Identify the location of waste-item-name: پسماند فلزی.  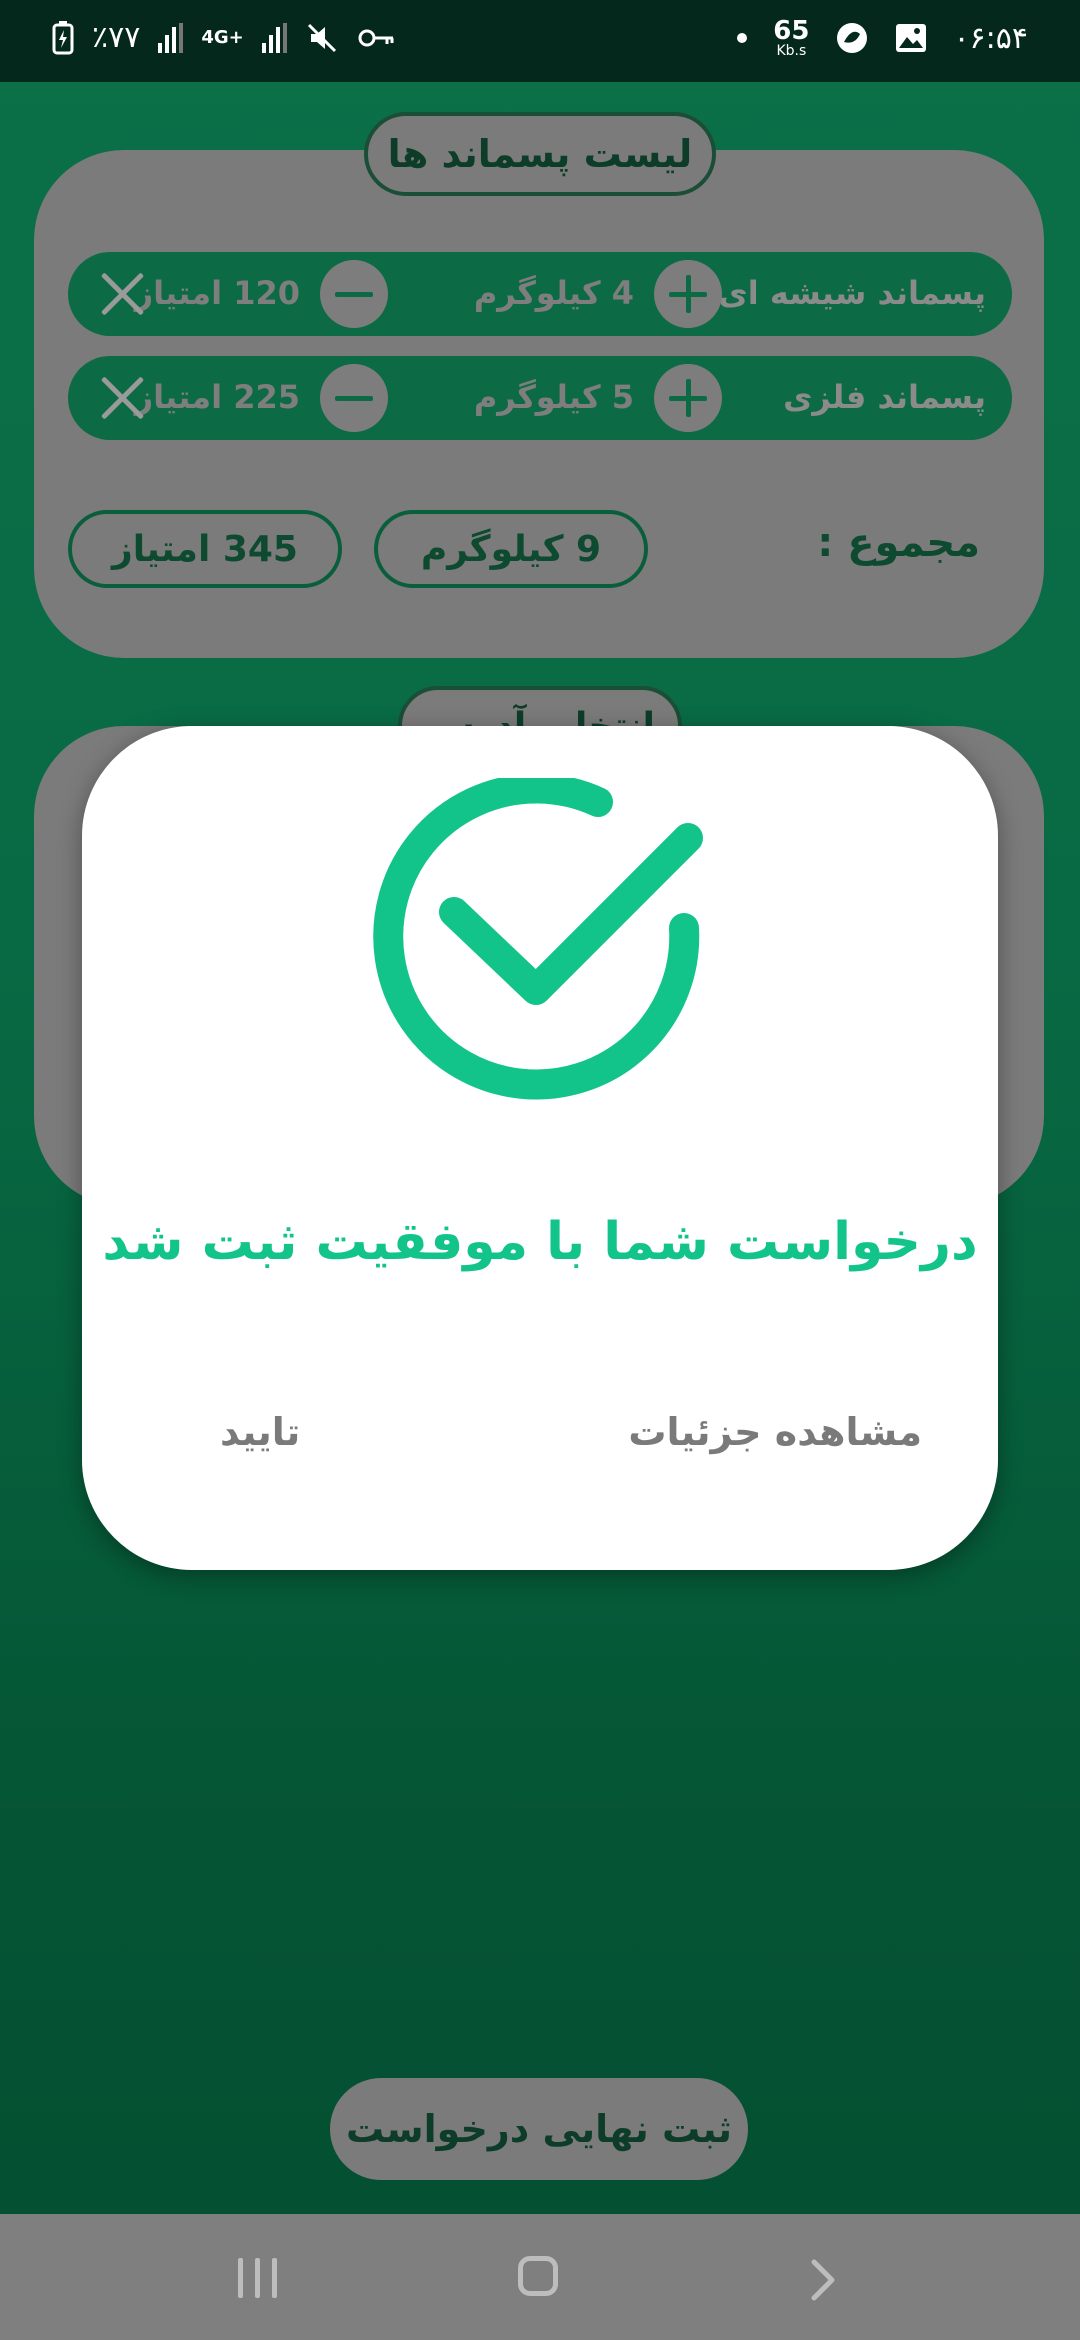
(884, 397).